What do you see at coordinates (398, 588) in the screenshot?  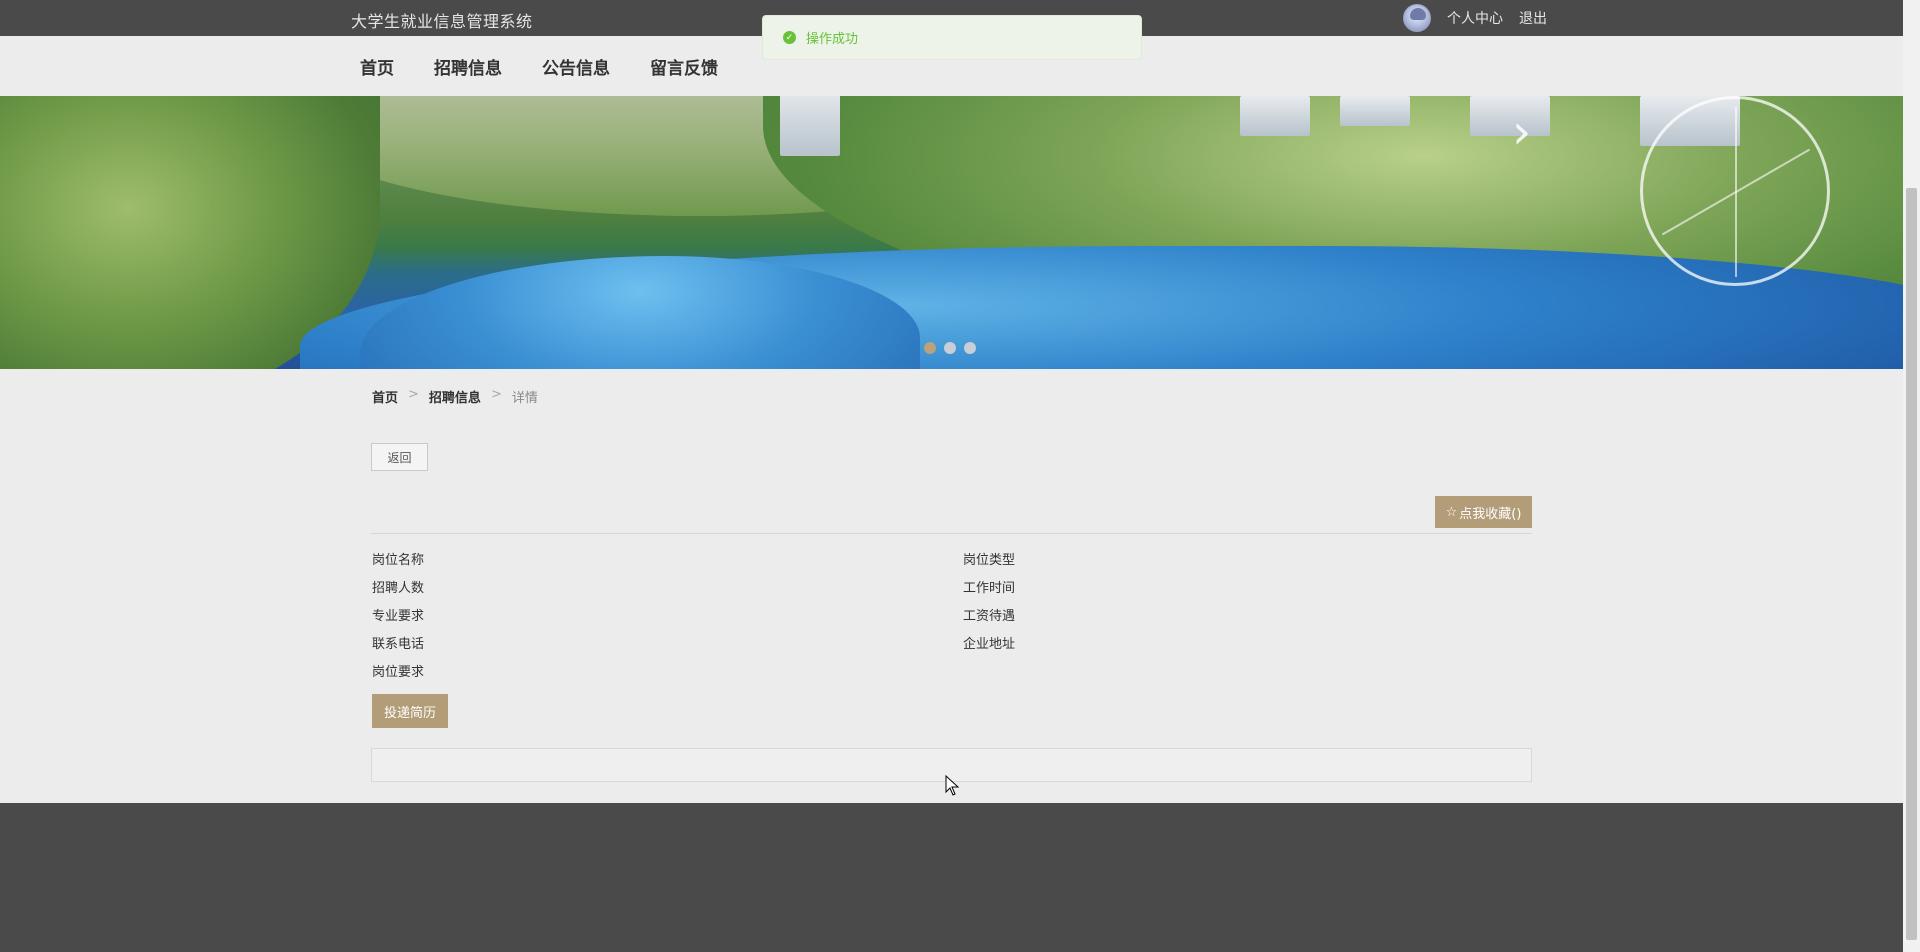 I see `field-headcount: 招聘人数` at bounding box center [398, 588].